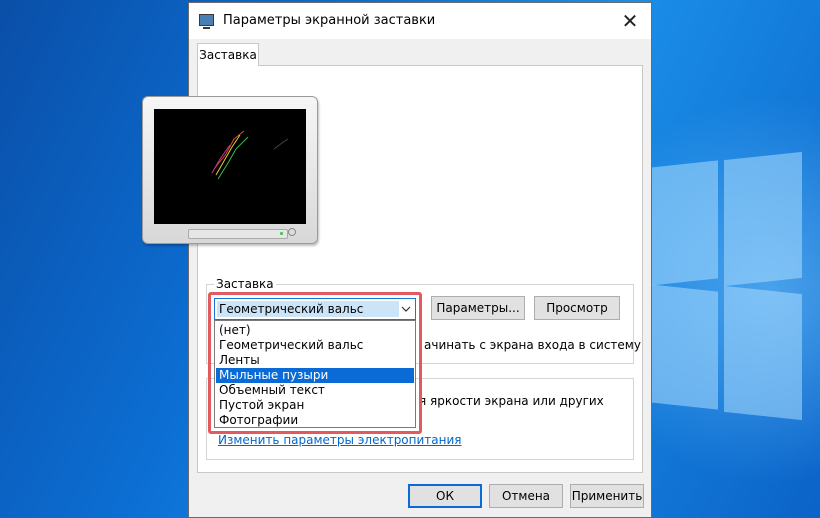 The image size is (820, 518). Describe the element at coordinates (511, 401) in the screenshot. I see `power-description: я яркости экрана или других` at that location.